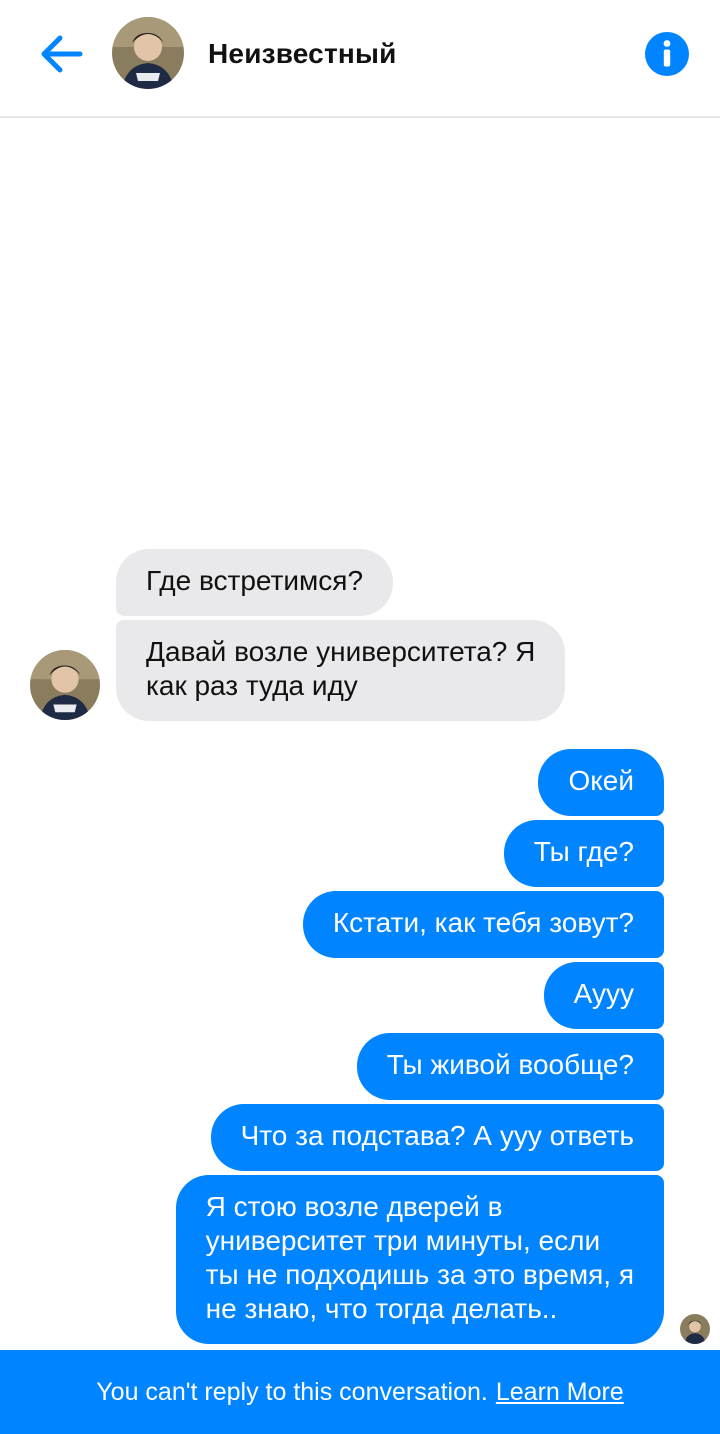 The height and width of the screenshot is (1434, 720). Describe the element at coordinates (437, 1137) in the screenshot. I see `outgoing-message: Что за подстава? А ууу ответь` at that location.